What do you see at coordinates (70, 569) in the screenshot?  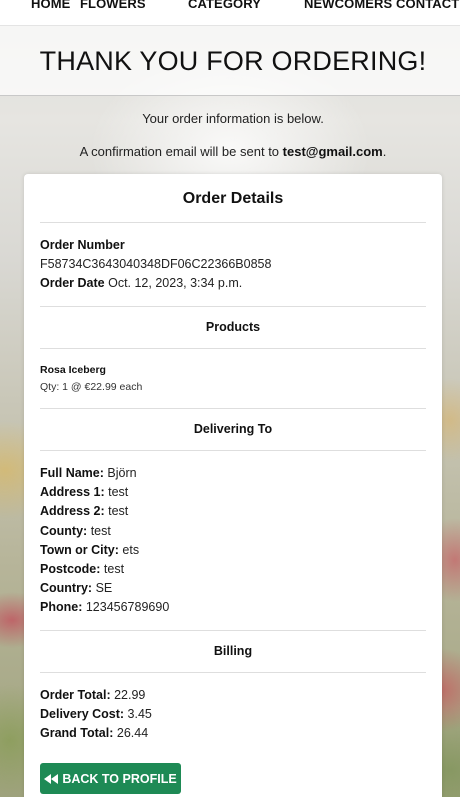 I see `postcode-label: Postcode:` at bounding box center [70, 569].